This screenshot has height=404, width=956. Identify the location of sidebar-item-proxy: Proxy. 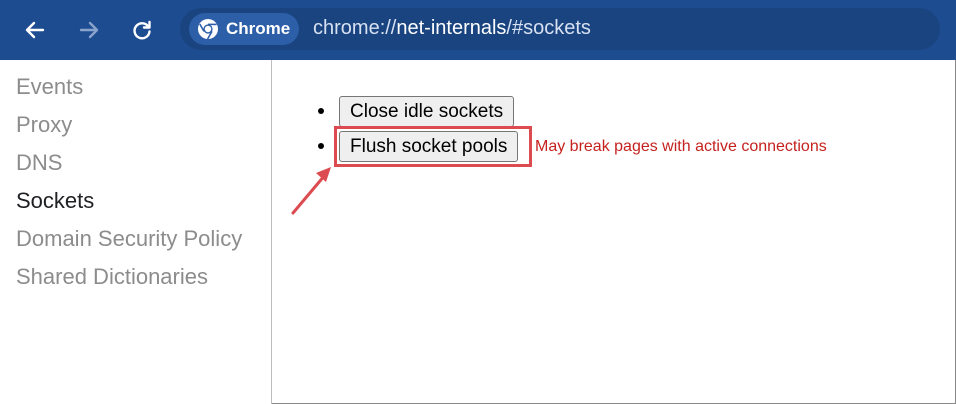
(44, 125).